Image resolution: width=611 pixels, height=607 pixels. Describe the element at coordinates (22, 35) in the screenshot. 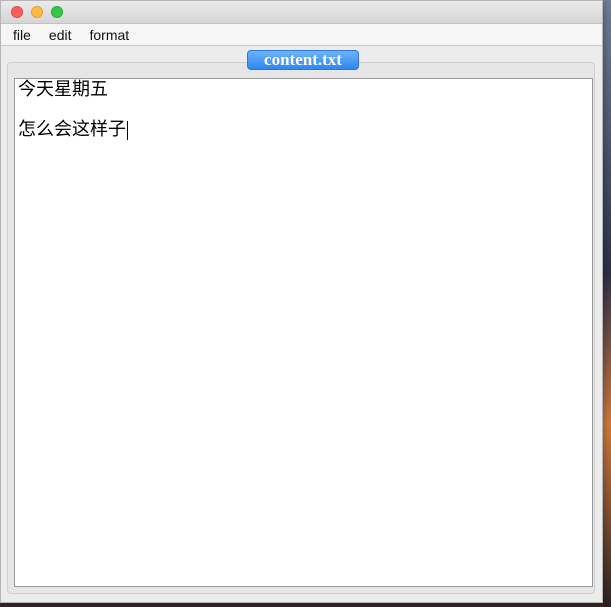

I see `menu-file: file` at that location.